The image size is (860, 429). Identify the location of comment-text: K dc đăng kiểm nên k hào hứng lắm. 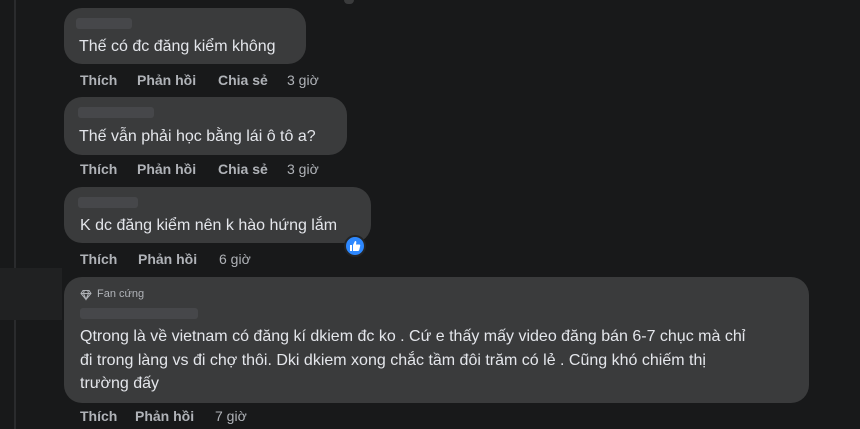
(209, 225).